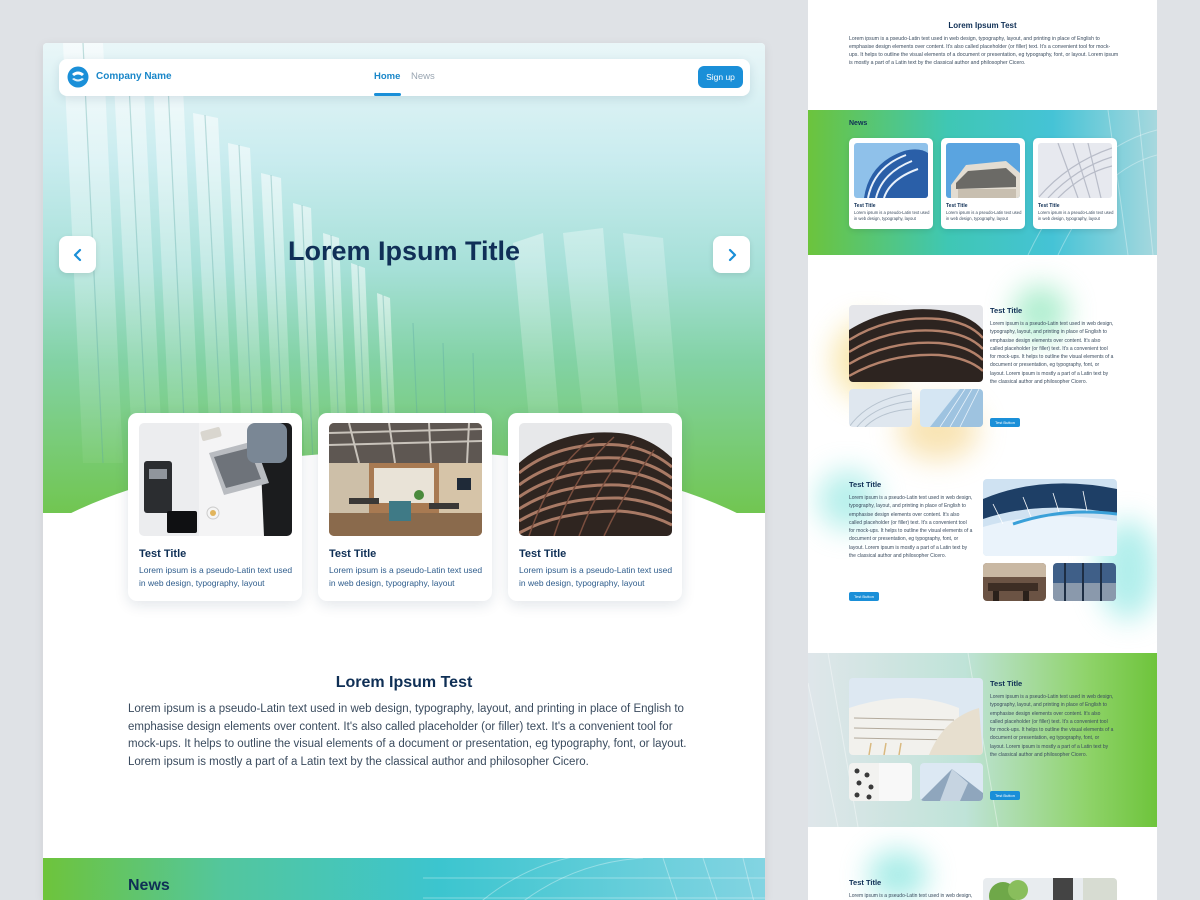  I want to click on office-interior-photo, so click(405, 479).